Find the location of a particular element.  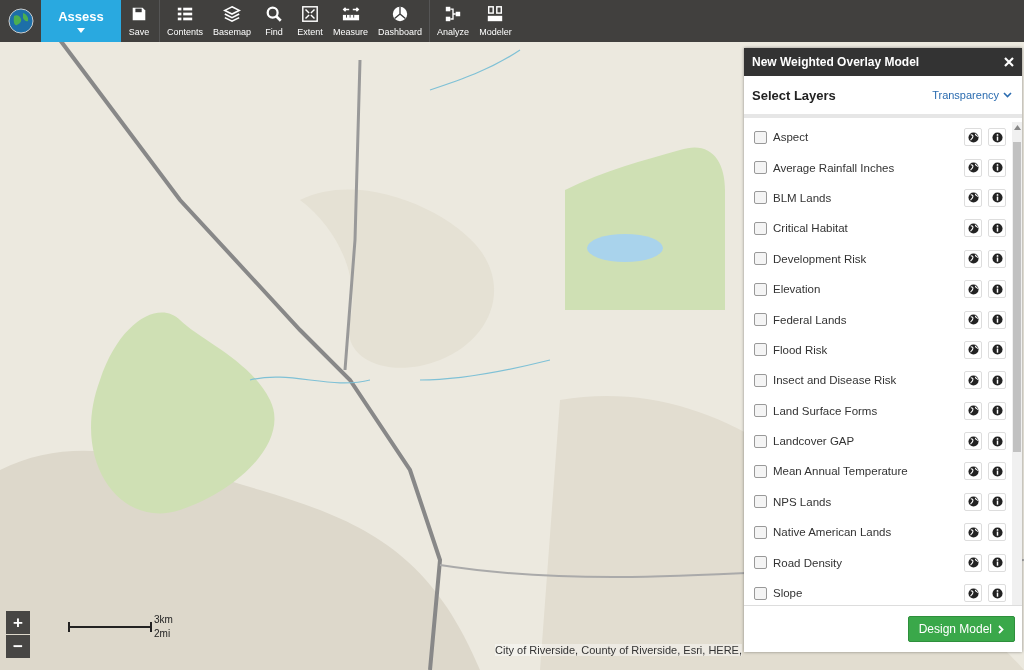

zoom-in-button: + is located at coordinates (18, 622).